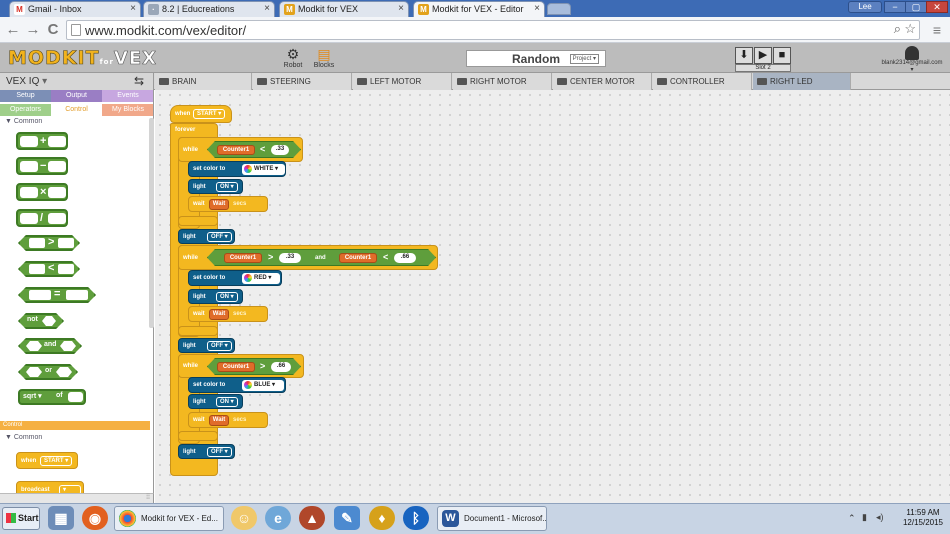 This screenshot has height=534, width=950. I want to click on tab-gmail: M Gmail - Inbox ×, so click(75, 9).